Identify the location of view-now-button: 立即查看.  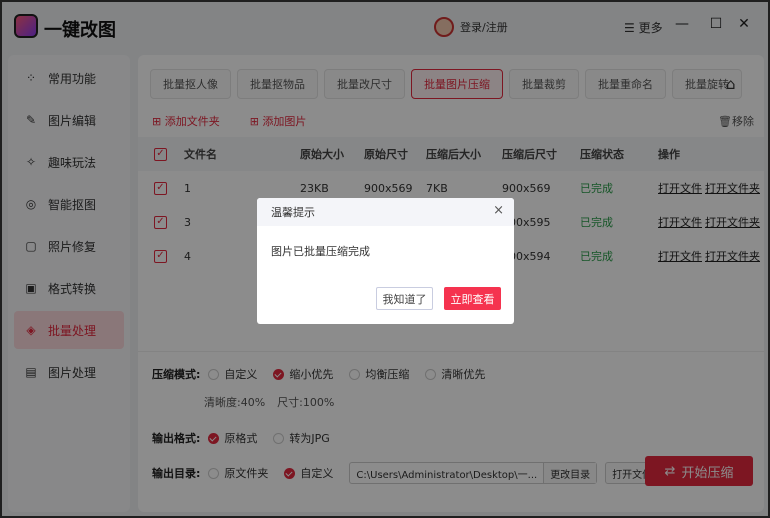
(472, 298).